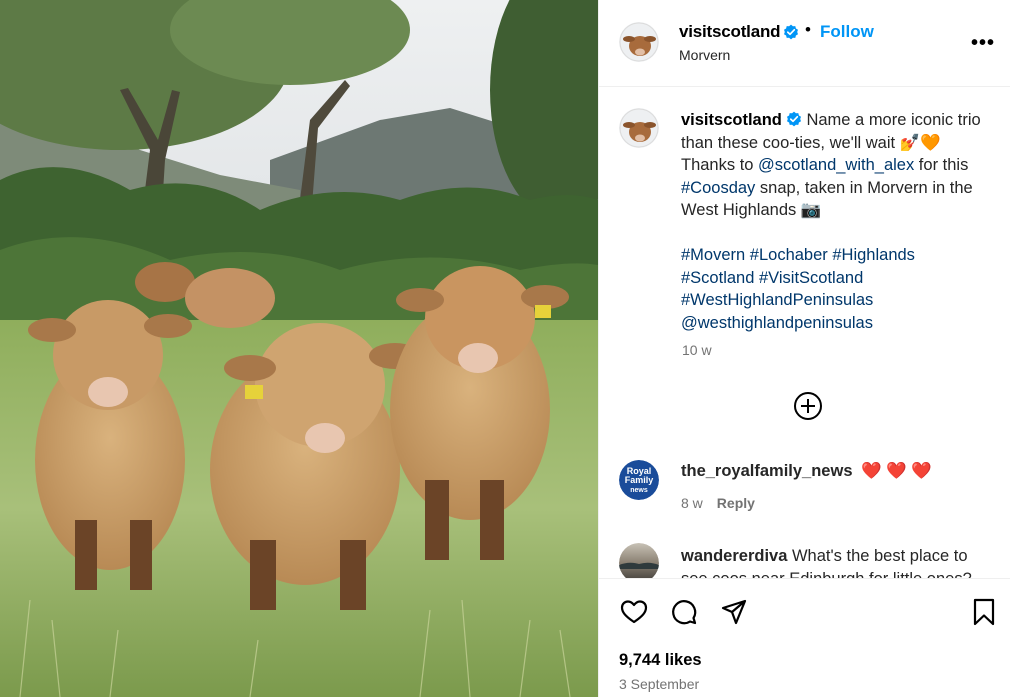 This screenshot has width=1010, height=697. Describe the element at coordinates (789, 255) in the screenshot. I see `hashtag-link: #Lochaber` at that location.